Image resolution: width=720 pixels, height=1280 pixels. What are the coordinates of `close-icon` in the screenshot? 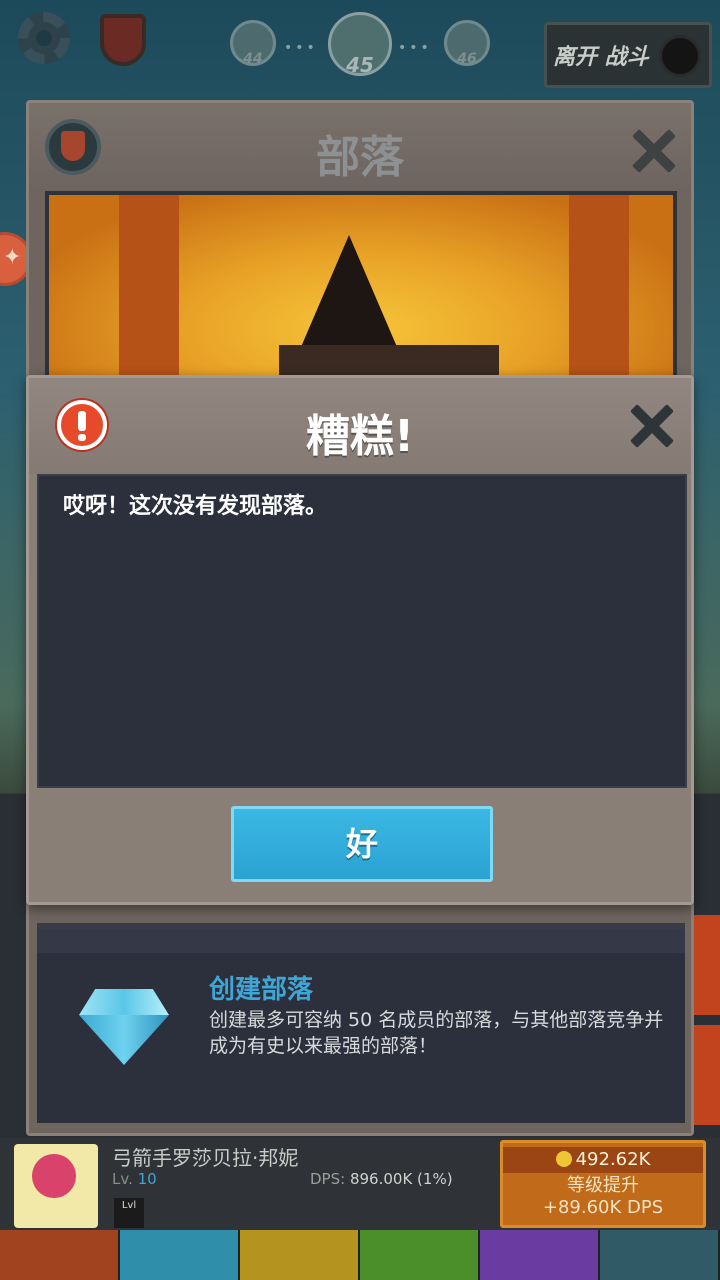 It's located at (651, 426).